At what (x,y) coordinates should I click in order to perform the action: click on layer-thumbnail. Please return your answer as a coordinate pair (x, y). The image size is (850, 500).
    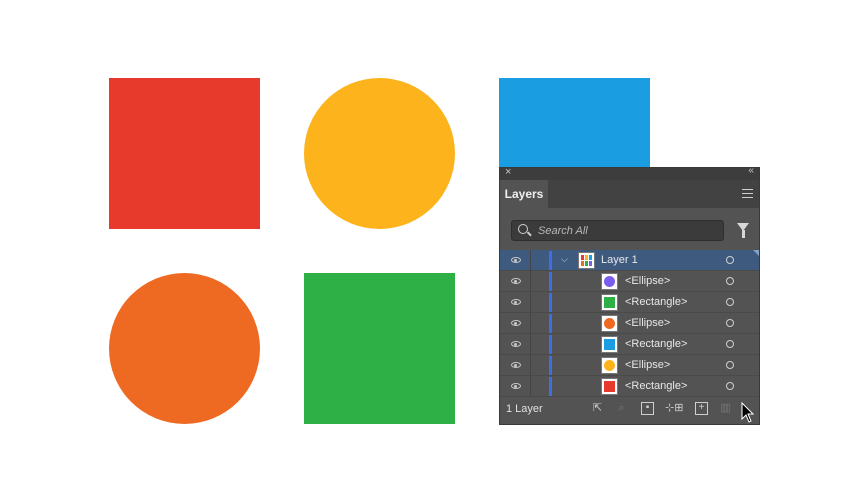
    Looking at the image, I should click on (586, 260).